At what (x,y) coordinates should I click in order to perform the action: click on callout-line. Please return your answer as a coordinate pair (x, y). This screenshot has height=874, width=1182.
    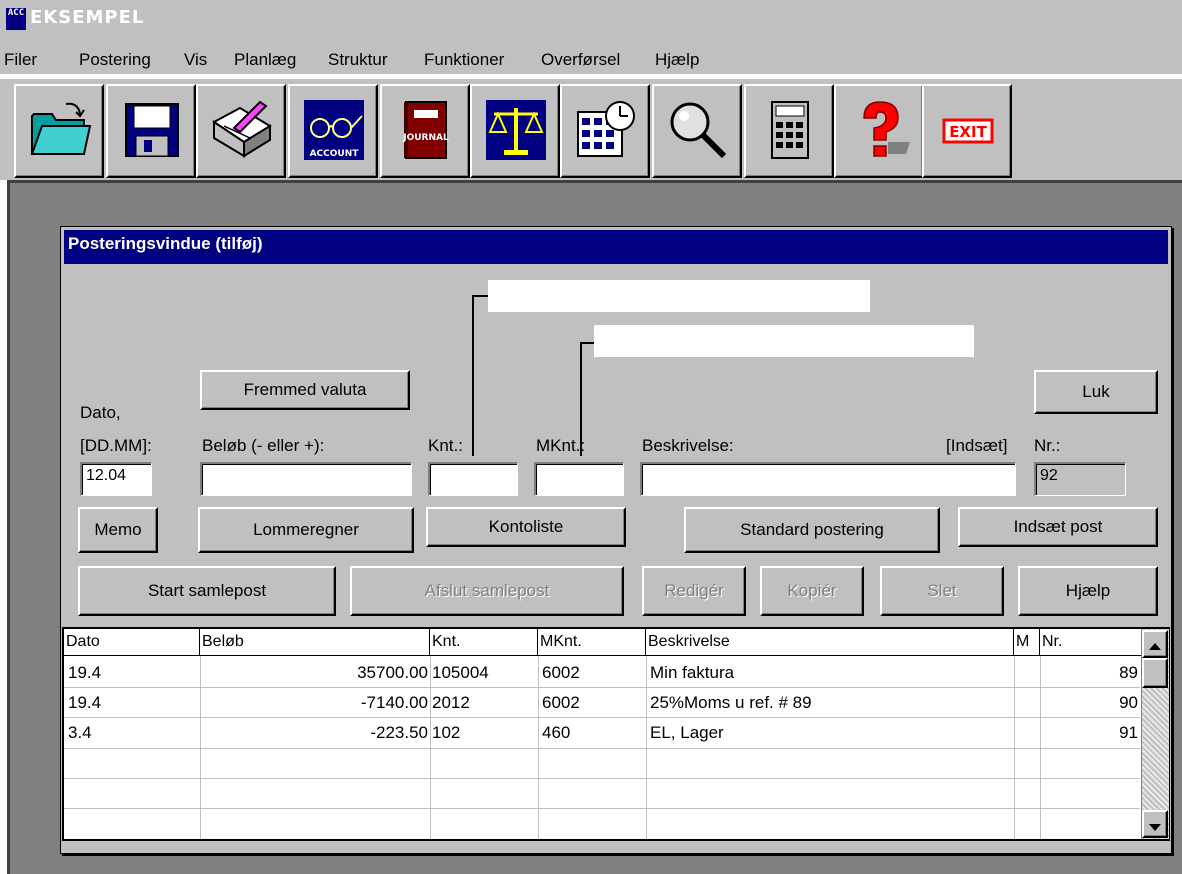
    Looking at the image, I should click on (473, 375).